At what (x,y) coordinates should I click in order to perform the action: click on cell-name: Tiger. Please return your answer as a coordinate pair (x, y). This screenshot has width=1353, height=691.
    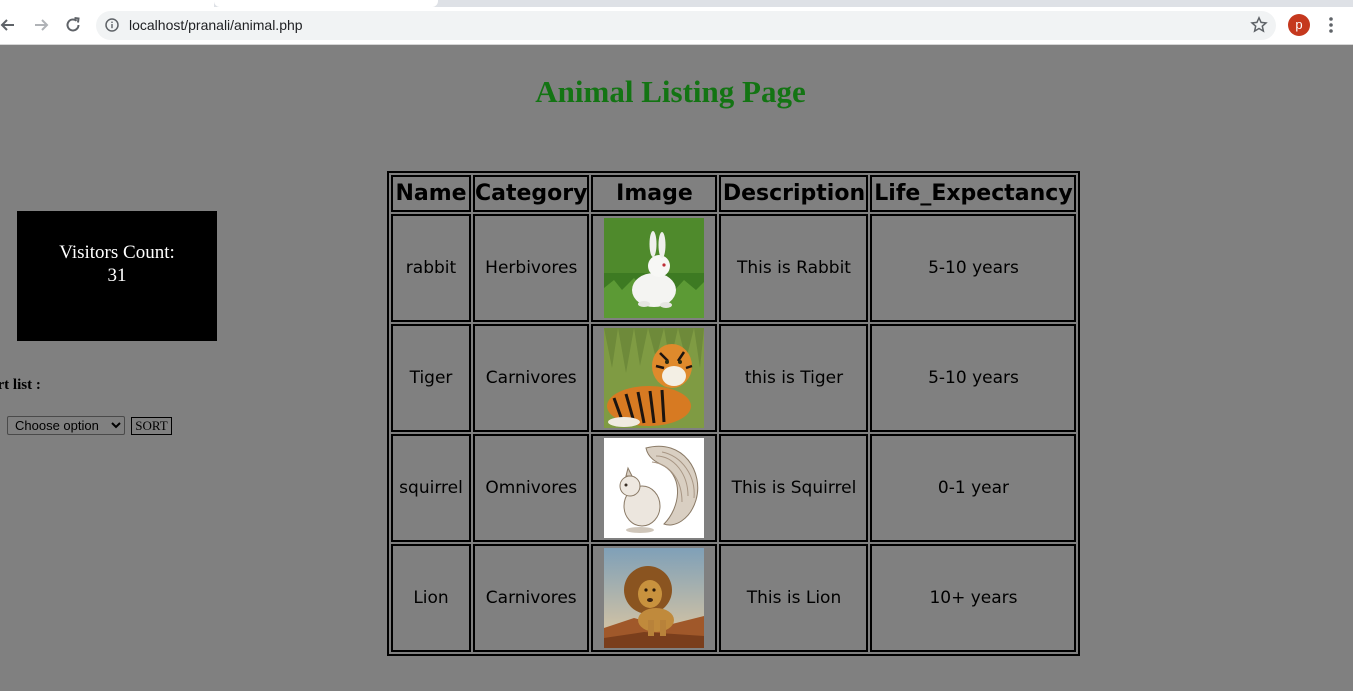
    Looking at the image, I should click on (431, 378).